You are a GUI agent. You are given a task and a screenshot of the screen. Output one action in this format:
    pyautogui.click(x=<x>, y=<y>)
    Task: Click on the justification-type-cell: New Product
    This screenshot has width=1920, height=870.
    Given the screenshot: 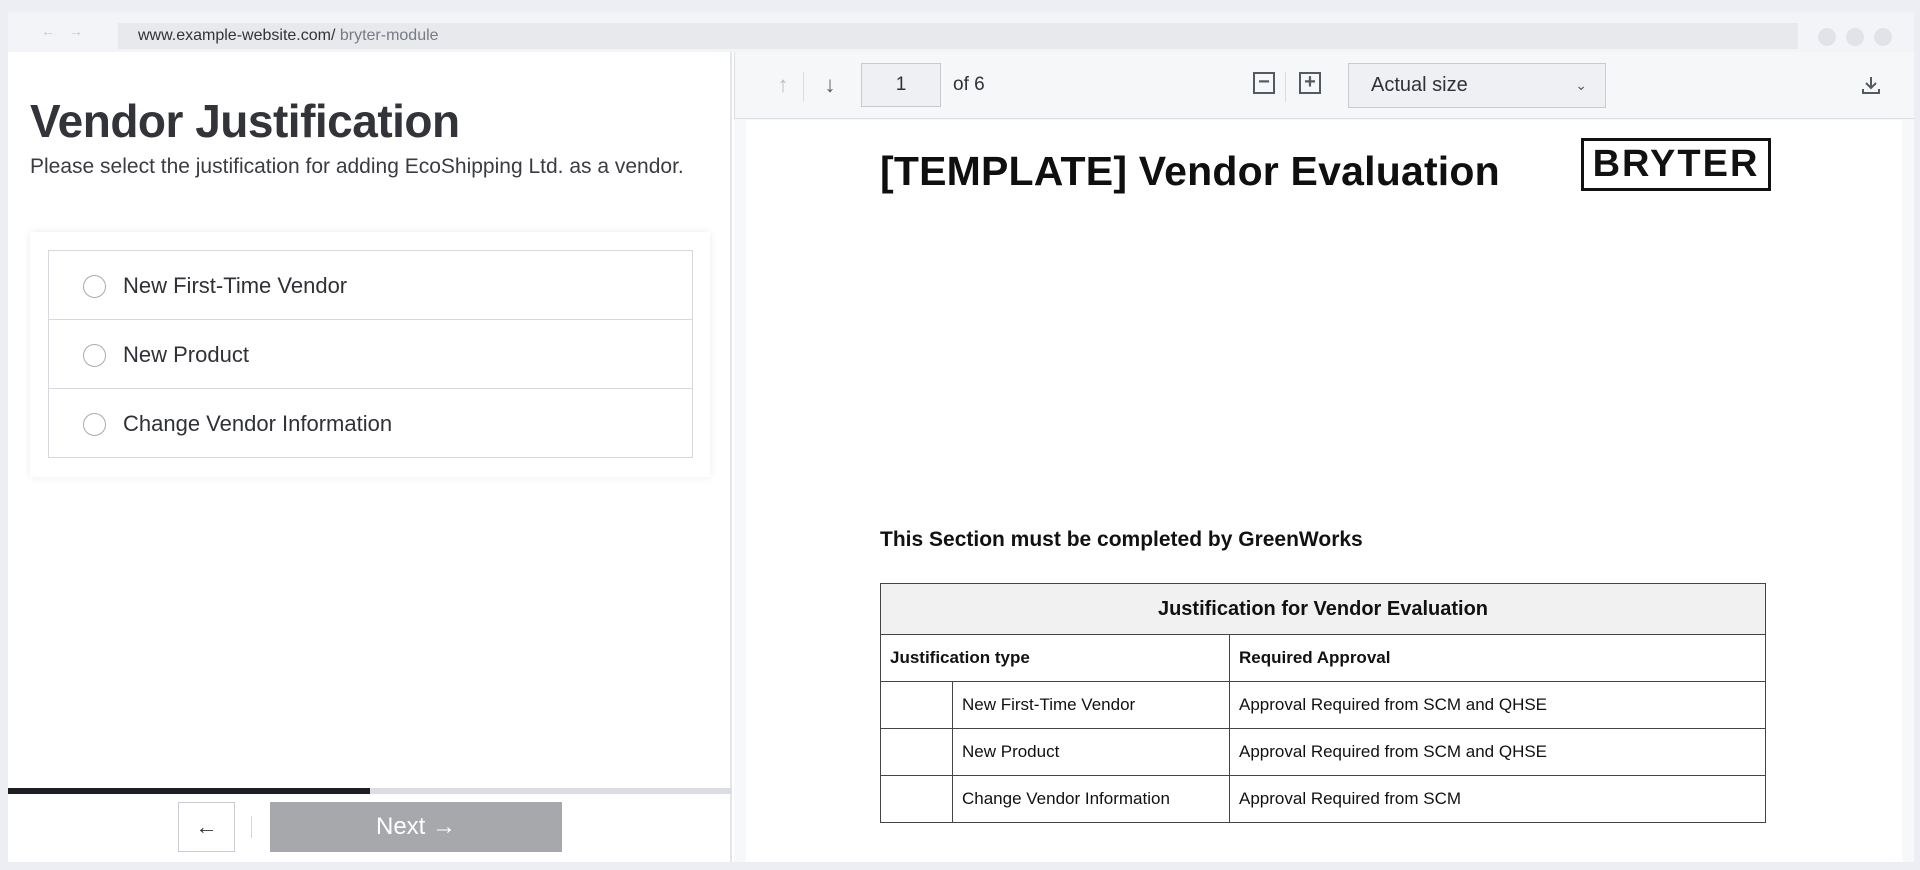 What is the action you would take?
    pyautogui.click(x=1091, y=752)
    